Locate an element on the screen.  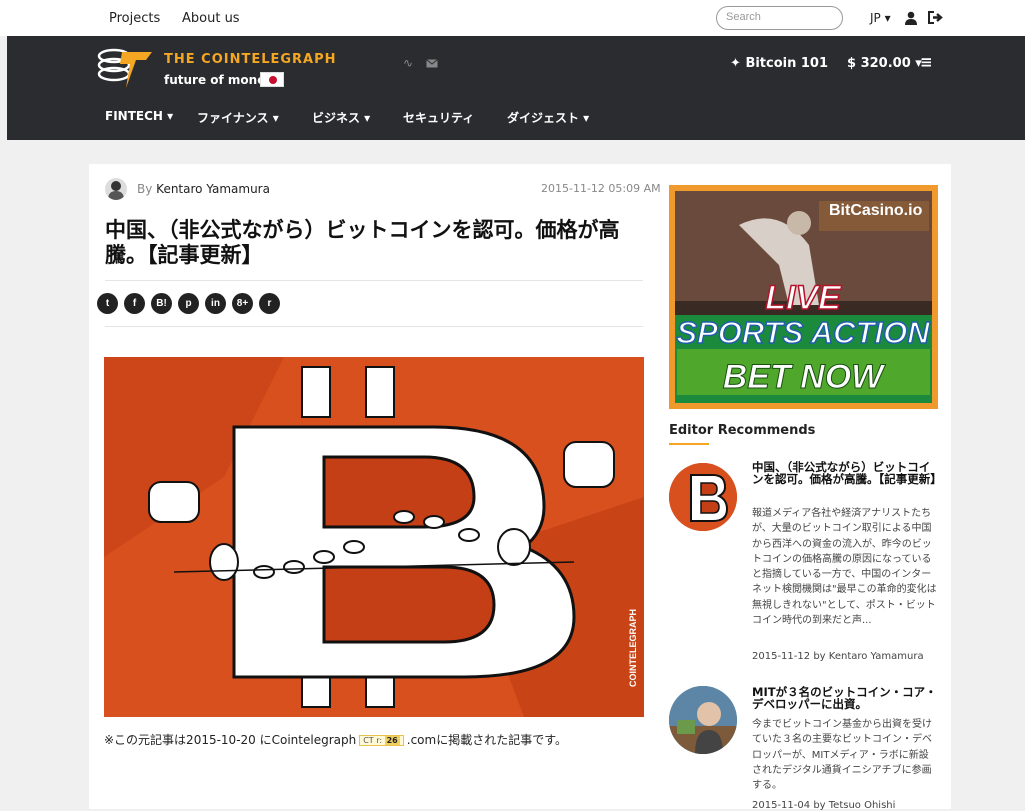
price-dropdown: $ 320.00 ▾ is located at coordinates (884, 63).